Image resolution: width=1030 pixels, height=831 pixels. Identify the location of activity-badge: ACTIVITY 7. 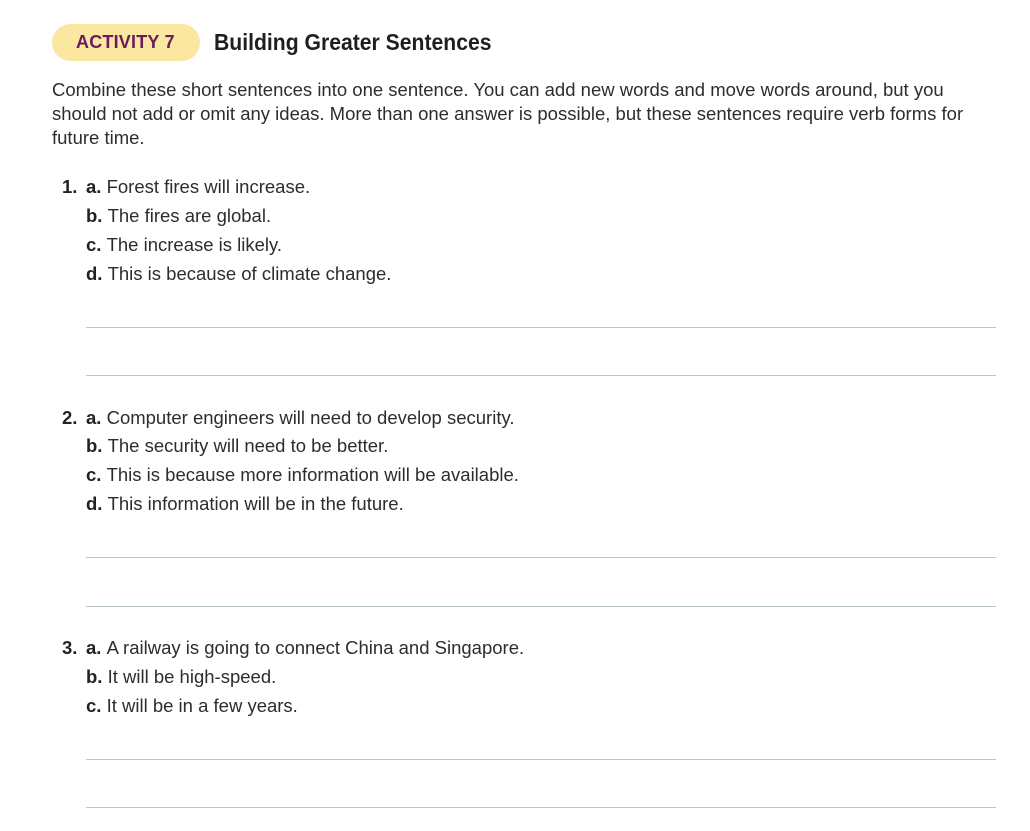
(126, 42).